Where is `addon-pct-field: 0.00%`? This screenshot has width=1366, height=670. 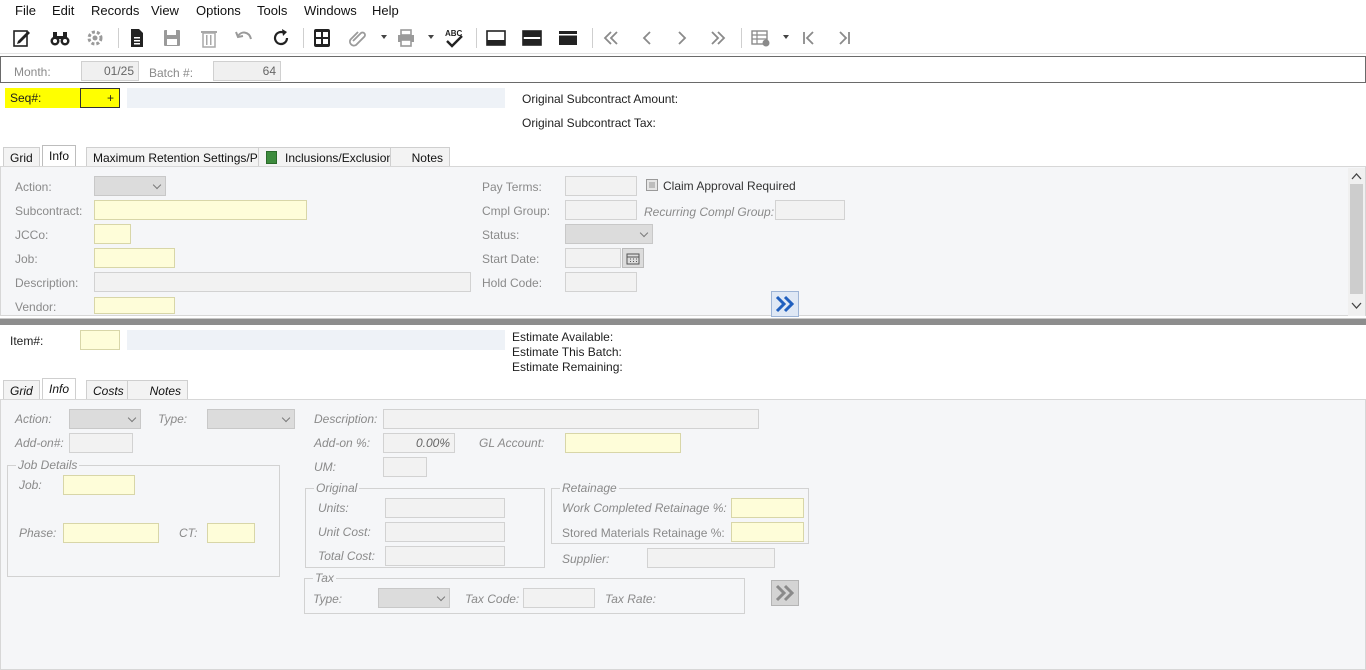 addon-pct-field: 0.00% is located at coordinates (419, 443).